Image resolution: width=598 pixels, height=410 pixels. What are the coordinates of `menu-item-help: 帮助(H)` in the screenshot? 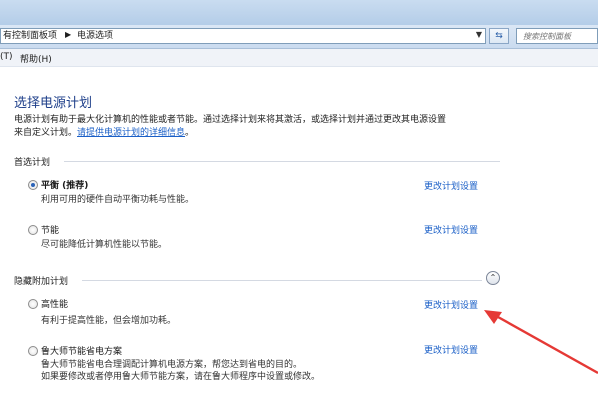 It's located at (36, 58).